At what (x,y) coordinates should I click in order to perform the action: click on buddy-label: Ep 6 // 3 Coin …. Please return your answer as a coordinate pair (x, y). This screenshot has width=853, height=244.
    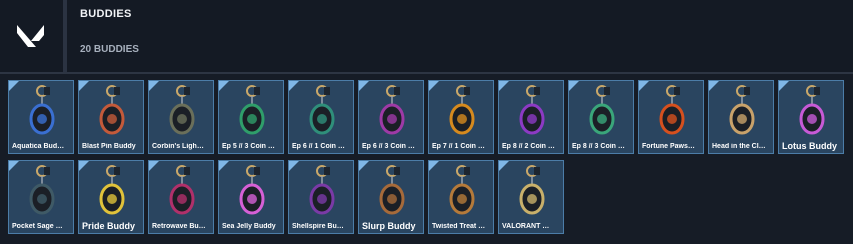
    Looking at the image, I should click on (388, 146).